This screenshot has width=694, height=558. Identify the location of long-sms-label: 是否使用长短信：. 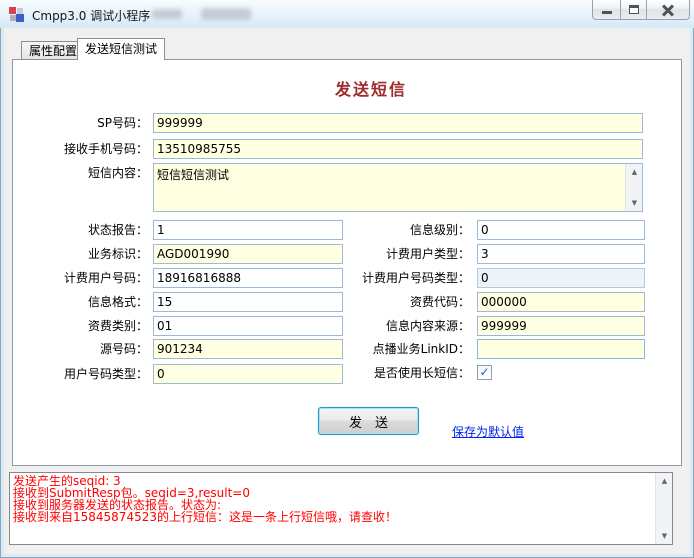
(421, 373).